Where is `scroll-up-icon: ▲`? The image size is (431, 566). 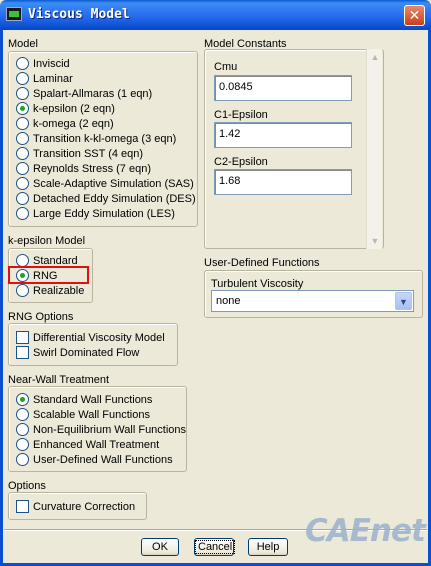
scroll-up-icon: ▲ is located at coordinates (375, 57).